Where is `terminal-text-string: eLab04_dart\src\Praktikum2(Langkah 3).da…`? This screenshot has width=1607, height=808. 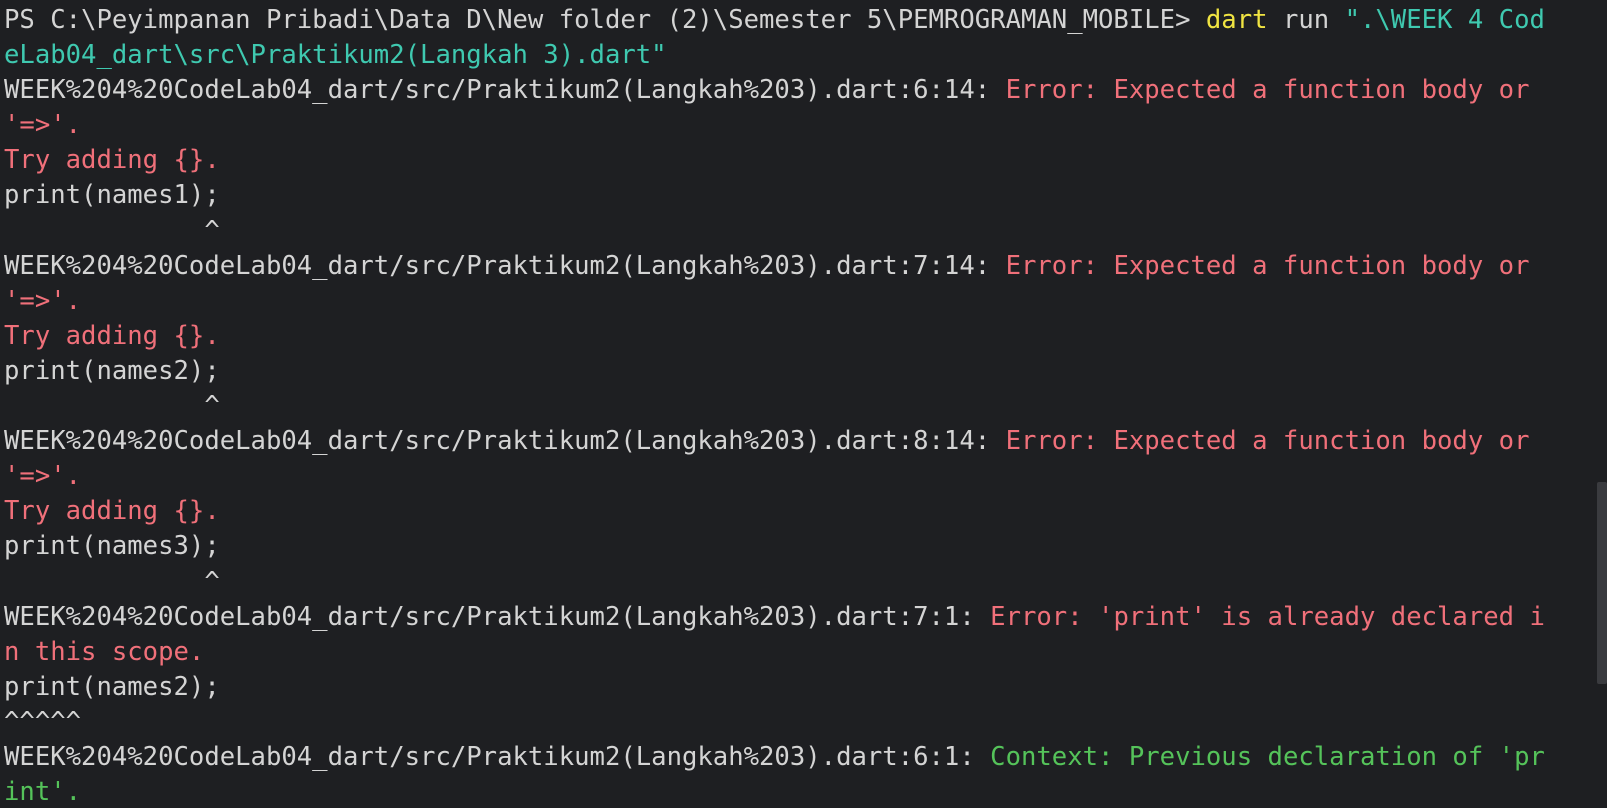
terminal-text-string: eLab04_dart\src\Praktikum2(Langkah 3).da… is located at coordinates (335, 55).